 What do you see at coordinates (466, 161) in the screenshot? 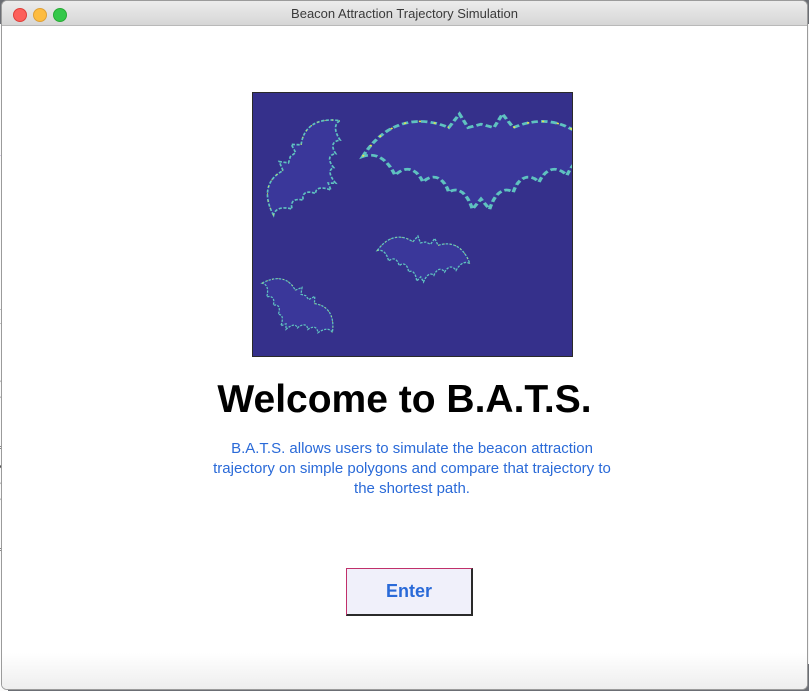
I see `bat-shape-top-right` at bounding box center [466, 161].